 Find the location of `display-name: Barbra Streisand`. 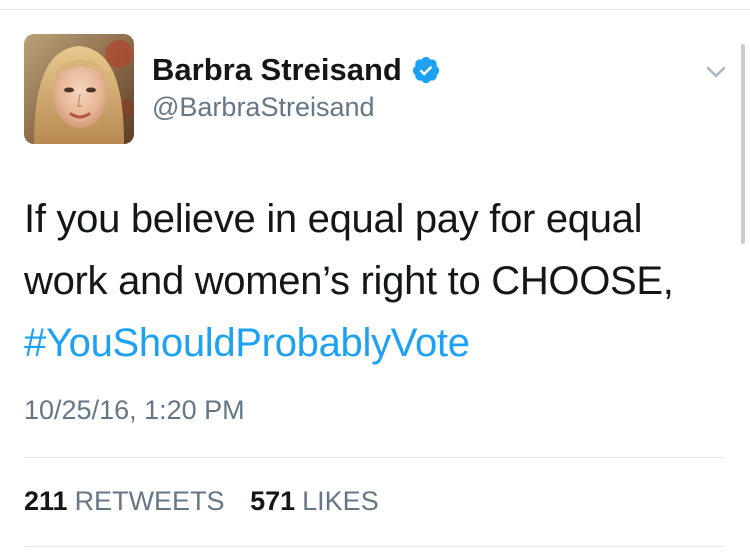

display-name: Barbra Streisand is located at coordinates (277, 70).